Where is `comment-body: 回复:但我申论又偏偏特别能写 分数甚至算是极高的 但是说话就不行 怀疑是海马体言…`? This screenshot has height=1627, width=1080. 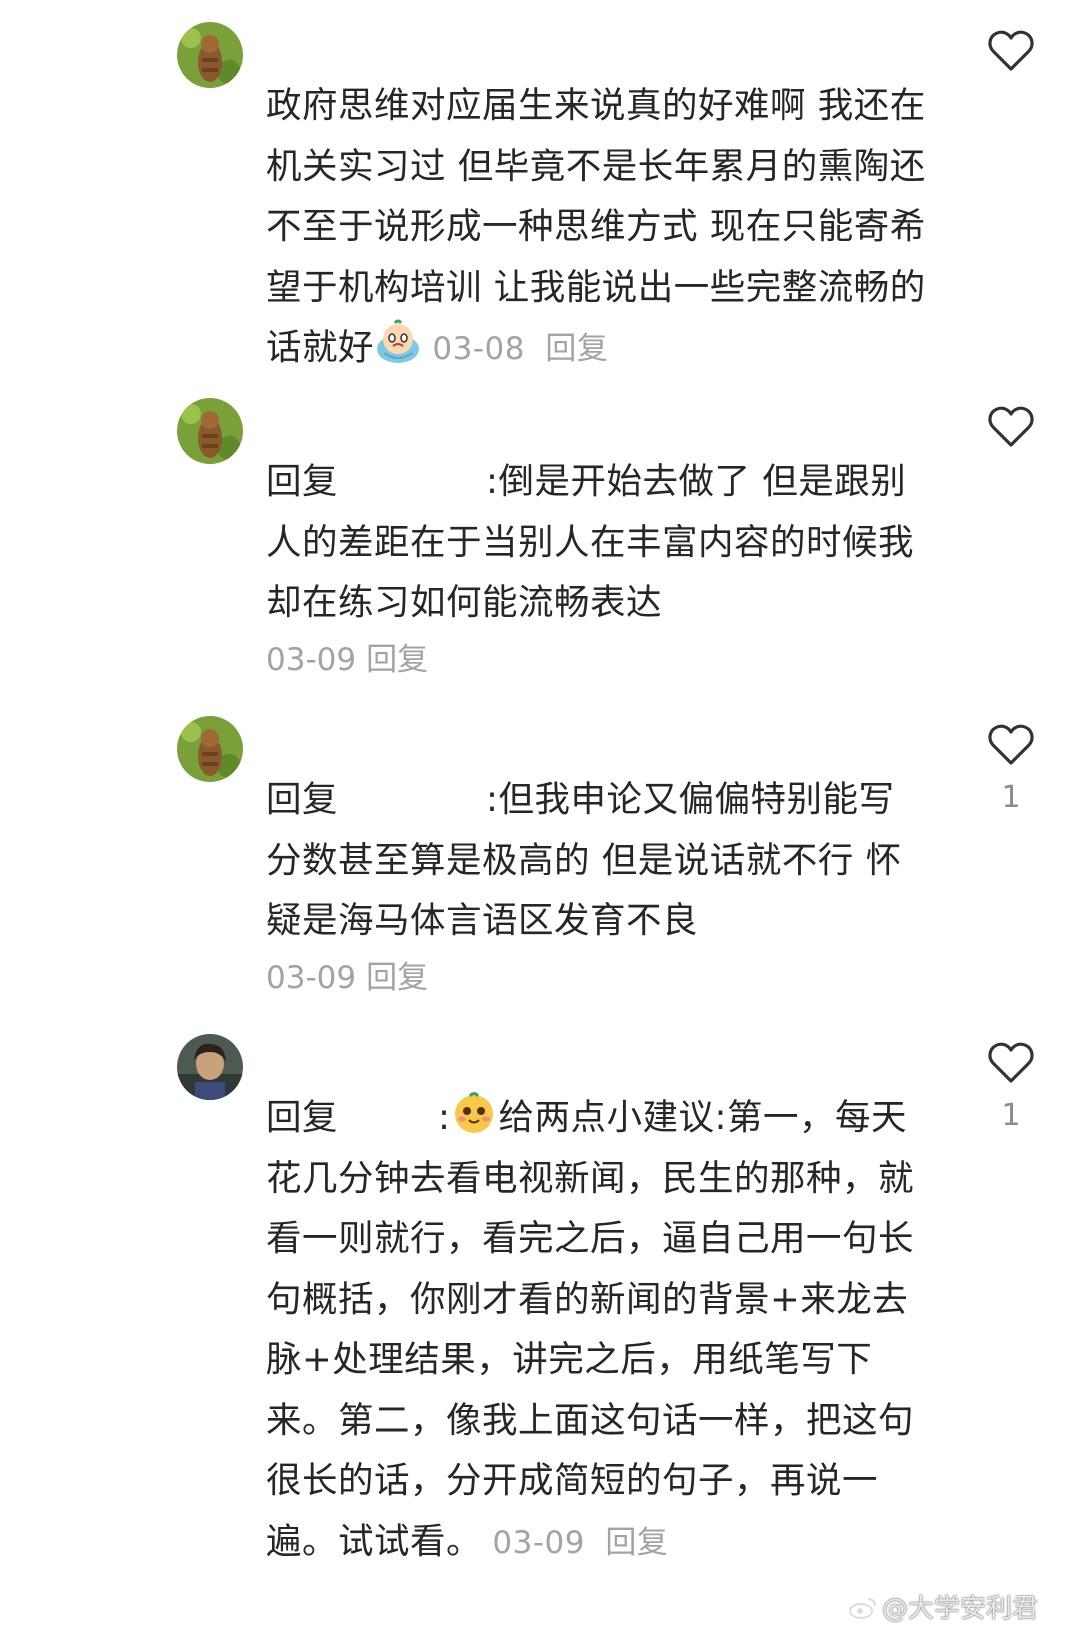
comment-body: 回复:但我申论又偏偏特别能写 分数甚至算是极高的 但是说话就不行 怀疑是海马体言… is located at coordinates (596, 861).